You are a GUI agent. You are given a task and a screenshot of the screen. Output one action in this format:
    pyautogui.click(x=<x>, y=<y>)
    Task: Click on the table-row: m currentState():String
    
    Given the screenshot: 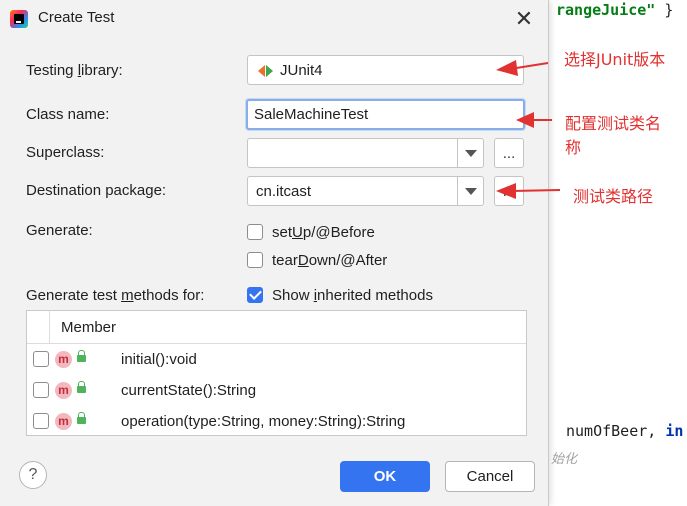 What is the action you would take?
    pyautogui.click(x=276, y=390)
    